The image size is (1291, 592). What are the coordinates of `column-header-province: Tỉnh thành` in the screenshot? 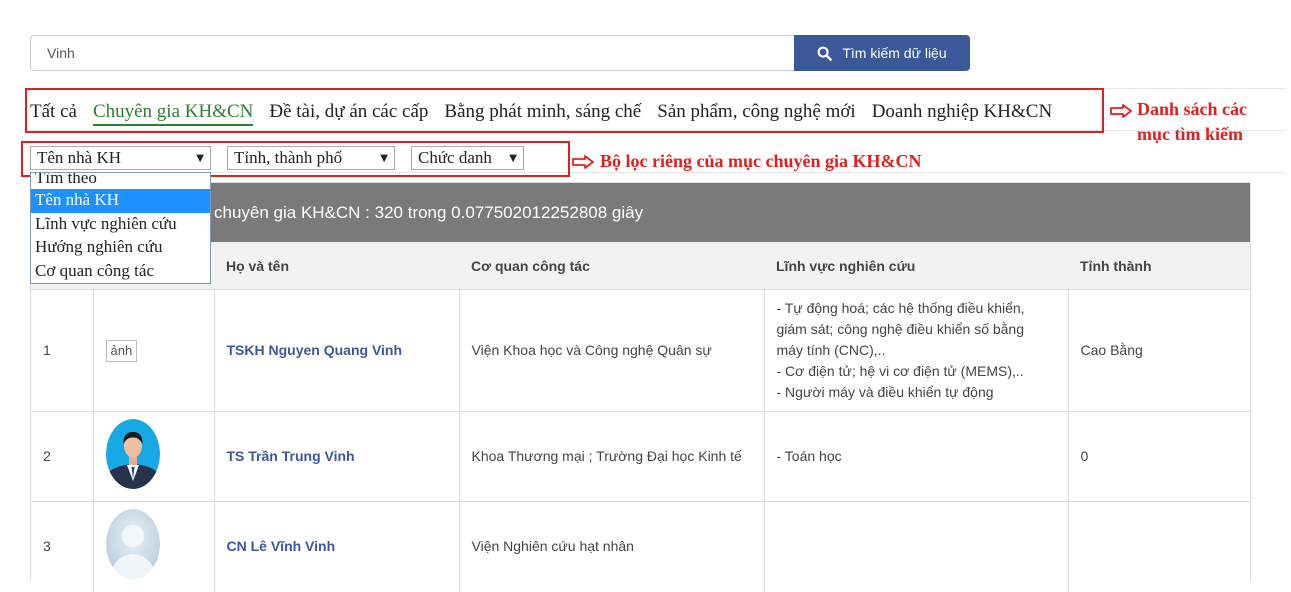 It's located at (1159, 266).